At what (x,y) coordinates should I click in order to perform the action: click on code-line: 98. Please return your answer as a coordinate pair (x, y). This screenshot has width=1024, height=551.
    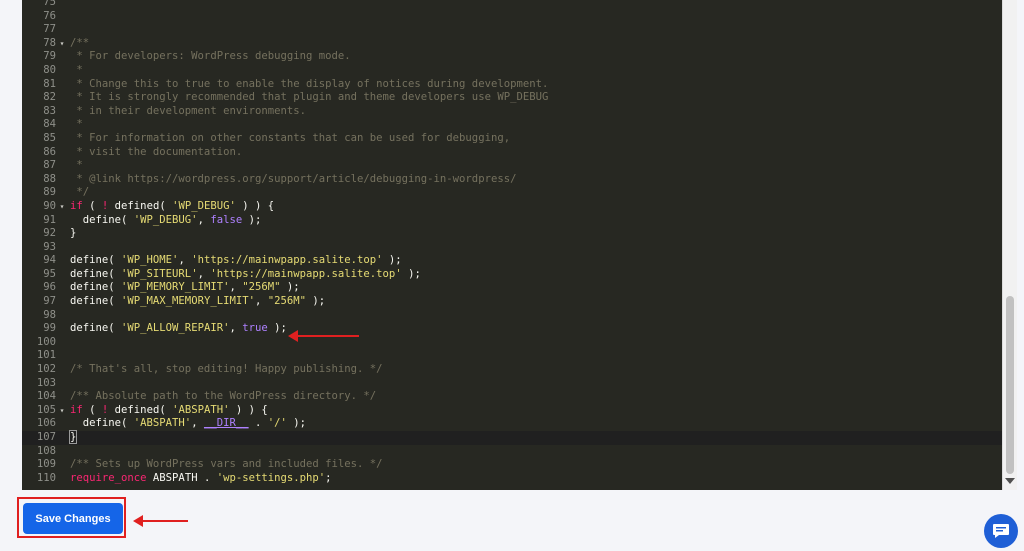
    Looking at the image, I should click on (512, 316).